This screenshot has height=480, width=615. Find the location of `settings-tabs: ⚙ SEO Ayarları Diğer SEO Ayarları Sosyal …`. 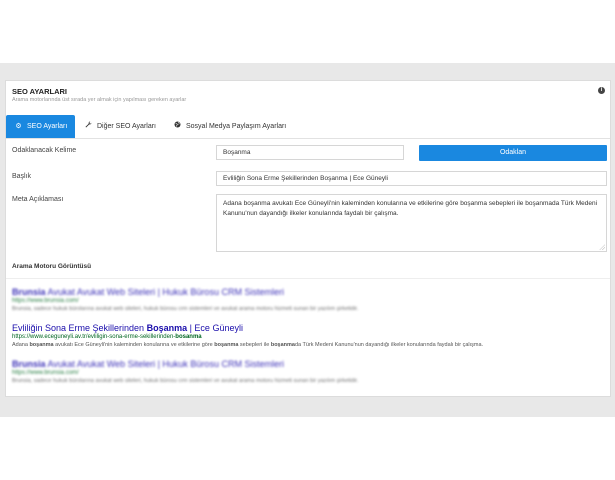

settings-tabs: ⚙ SEO Ayarları Diğer SEO Ayarları Sosyal … is located at coordinates (308, 127).